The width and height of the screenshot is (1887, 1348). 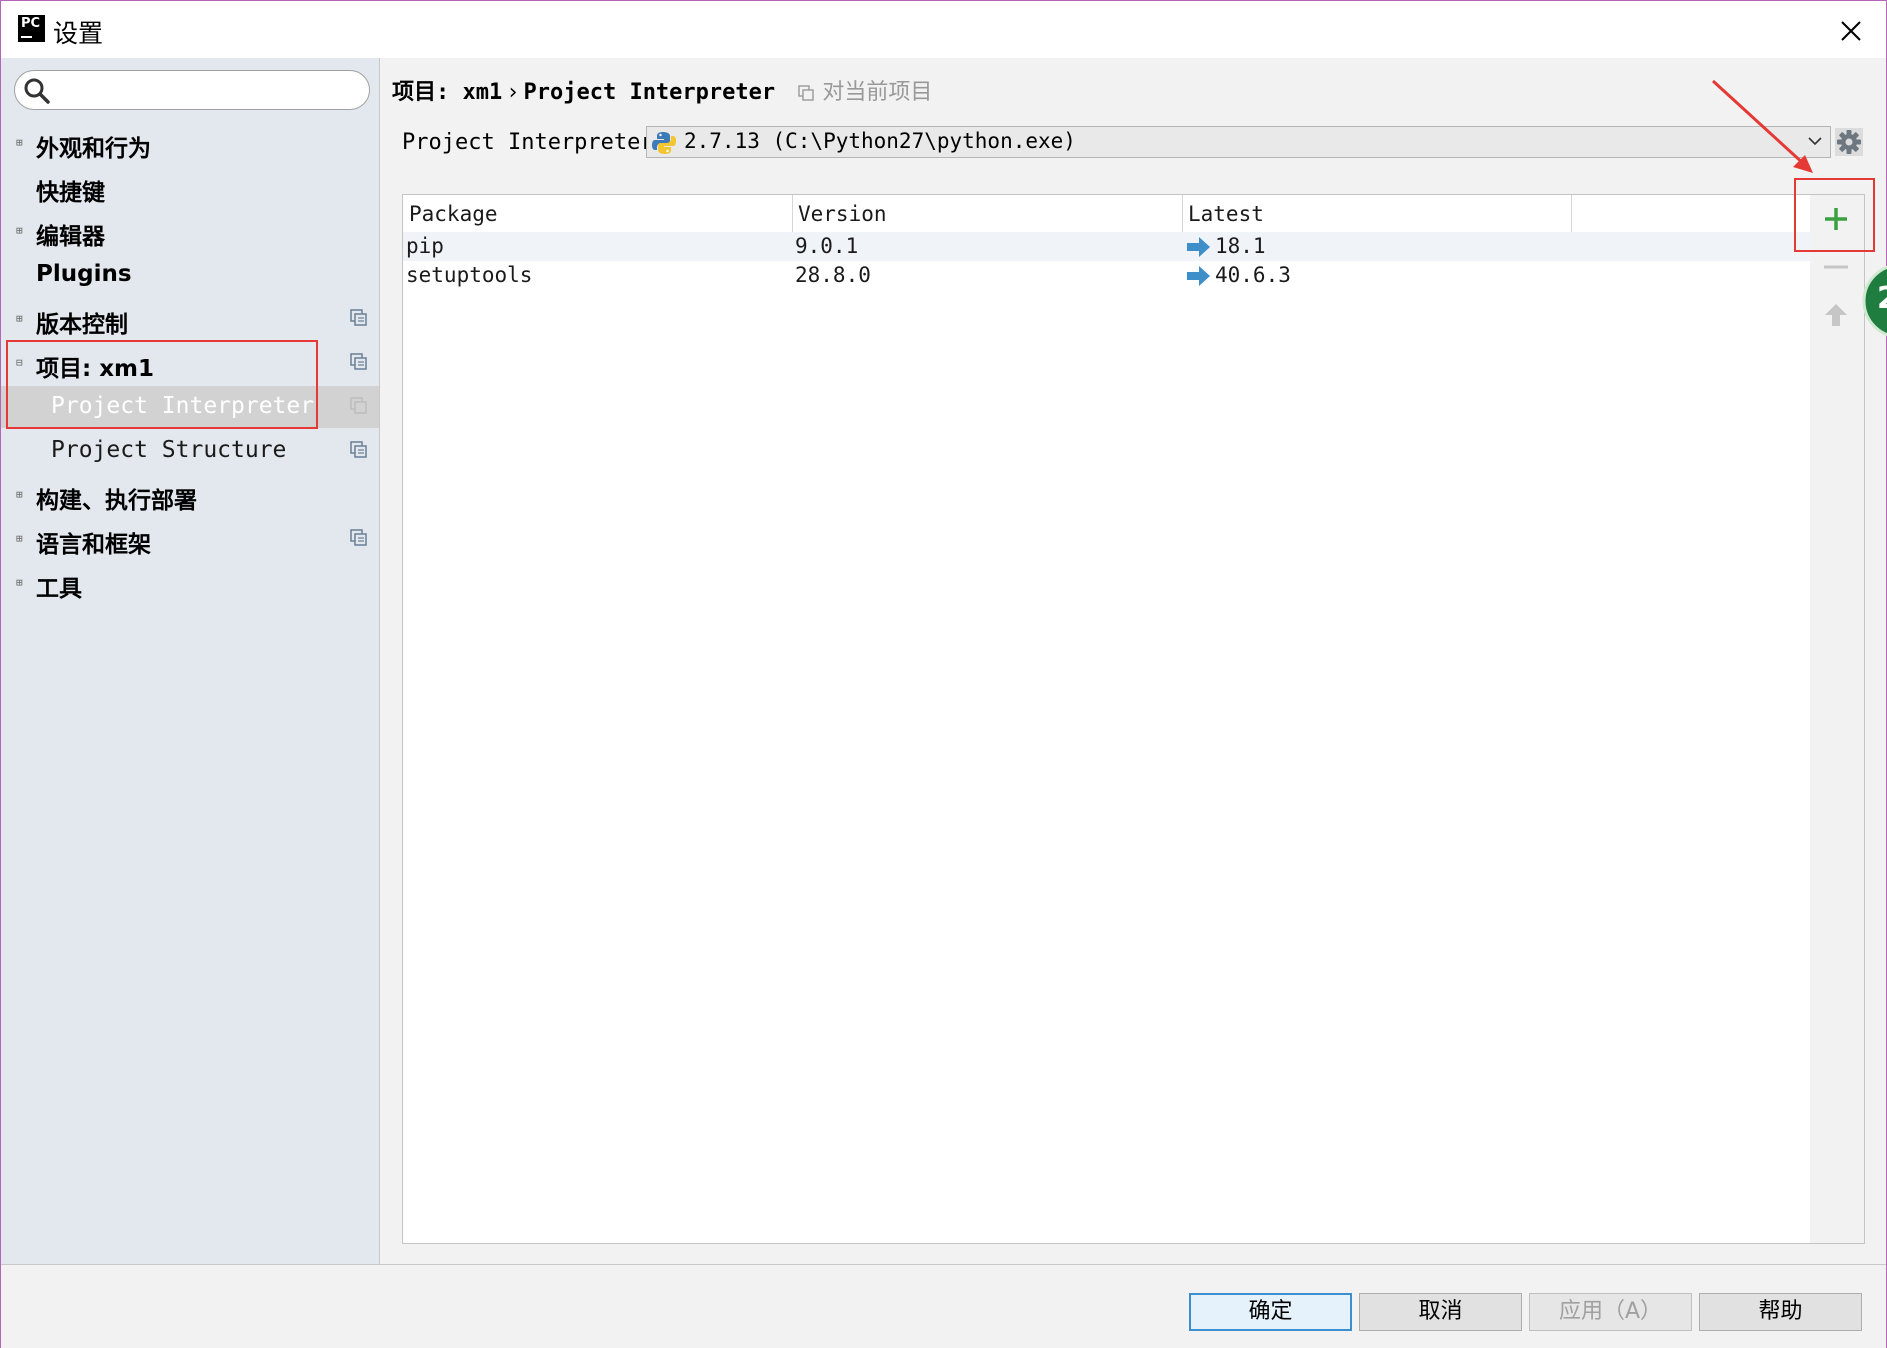 What do you see at coordinates (169, 450) in the screenshot?
I see `sidebar-item-label: Project Structure` at bounding box center [169, 450].